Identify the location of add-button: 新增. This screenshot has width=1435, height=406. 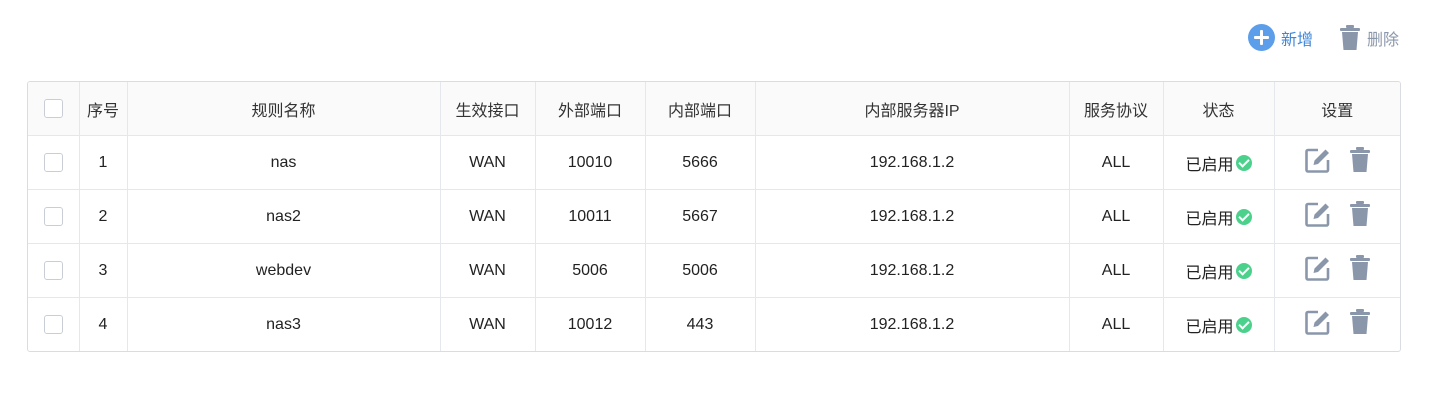
(1280, 37).